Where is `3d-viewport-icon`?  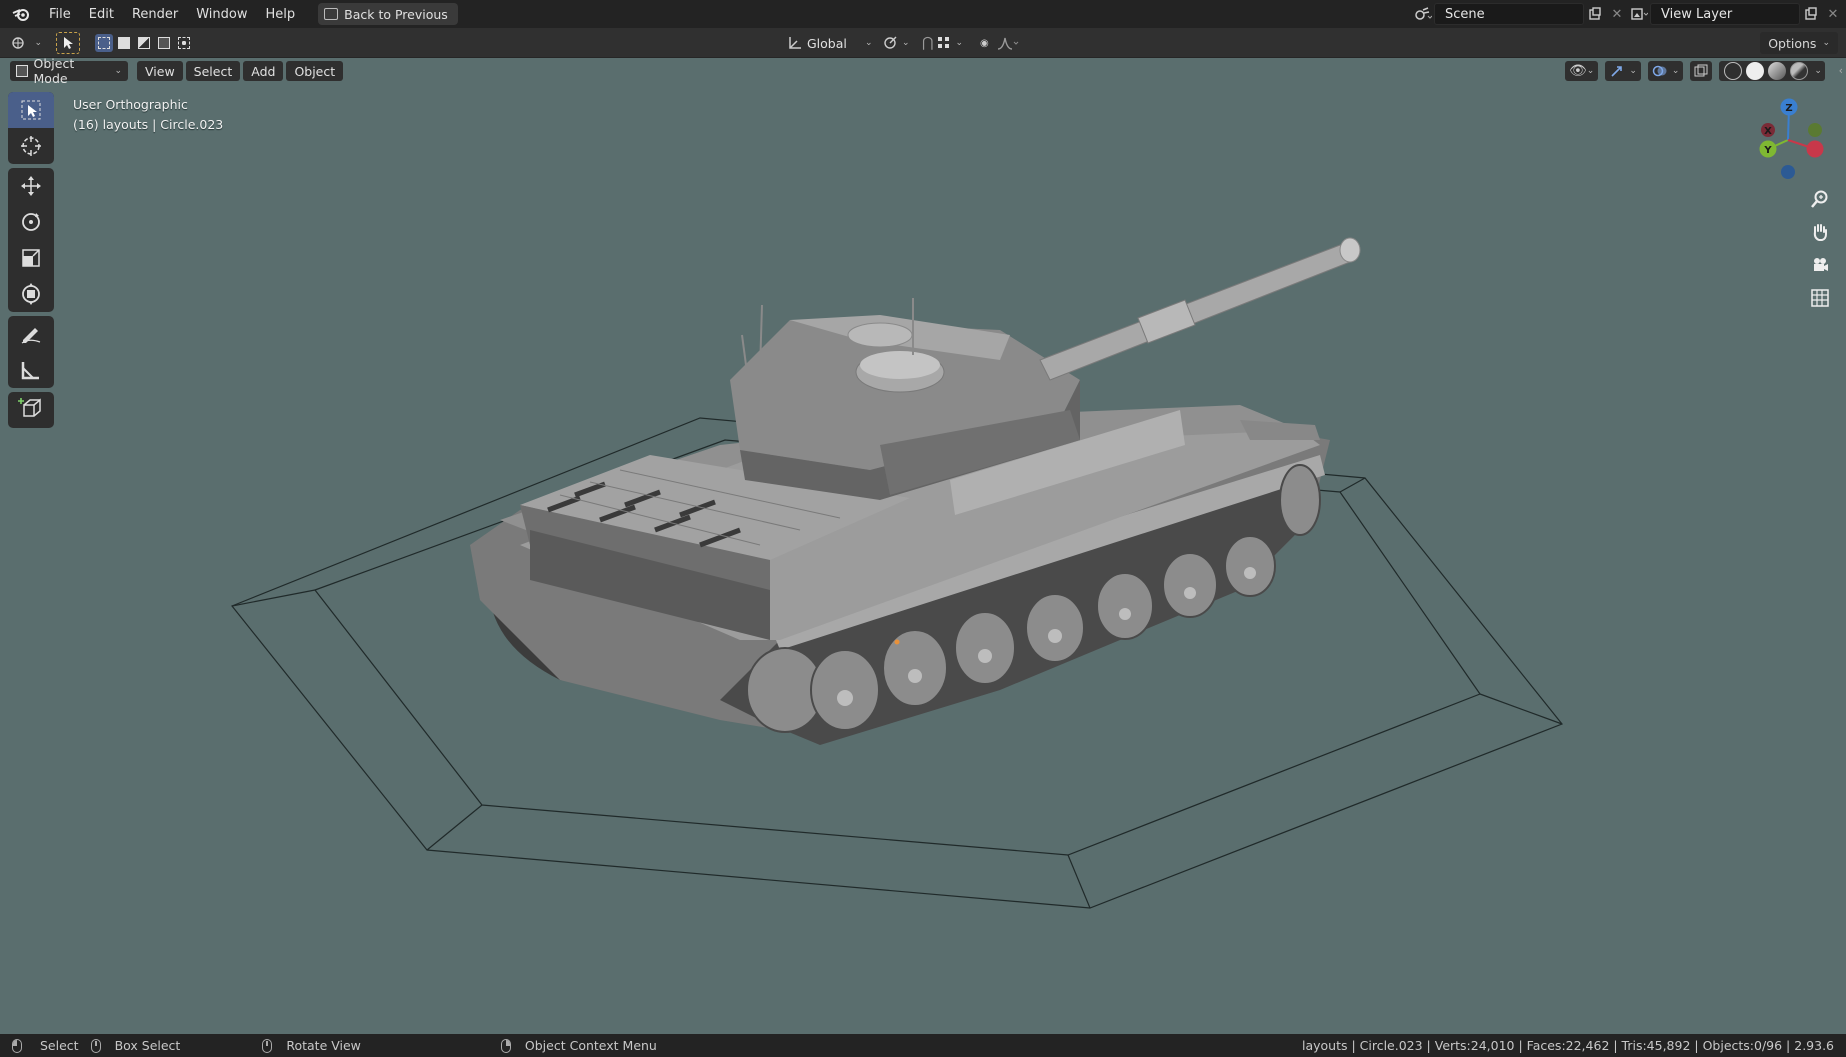
3d-viewport-icon is located at coordinates (18, 43).